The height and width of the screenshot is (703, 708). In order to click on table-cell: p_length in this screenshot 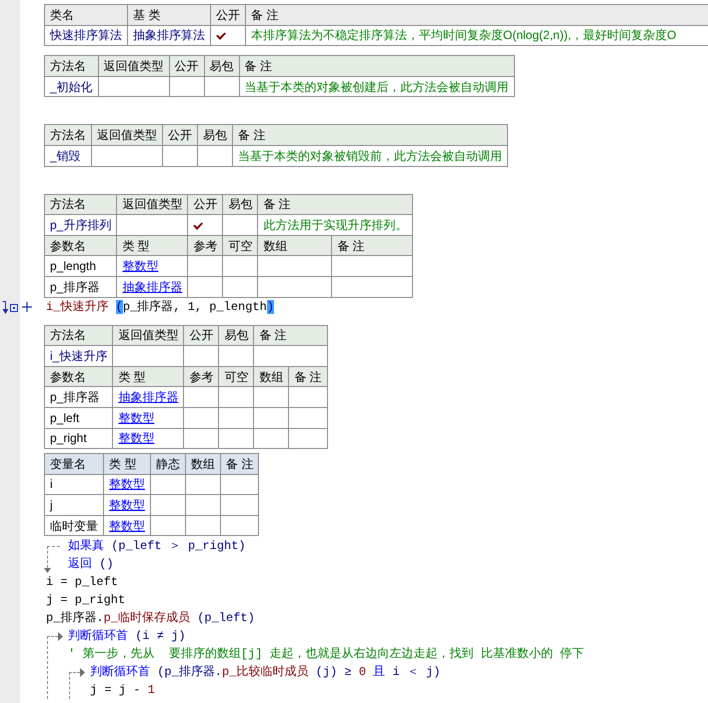, I will do `click(80, 266)`.